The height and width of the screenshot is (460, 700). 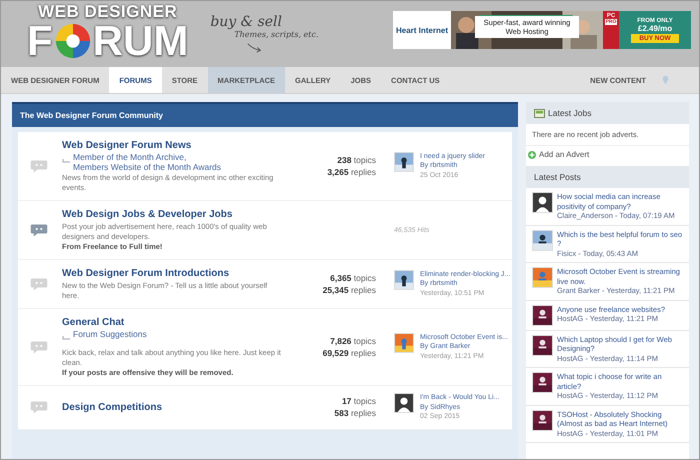 I want to click on reply-count: 583 replies, so click(x=355, y=413).